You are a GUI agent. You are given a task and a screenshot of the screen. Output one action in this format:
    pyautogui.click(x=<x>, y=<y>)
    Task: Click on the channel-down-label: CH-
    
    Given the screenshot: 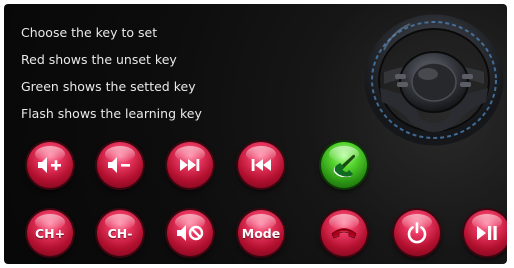 What is the action you would take?
    pyautogui.click(x=120, y=233)
    